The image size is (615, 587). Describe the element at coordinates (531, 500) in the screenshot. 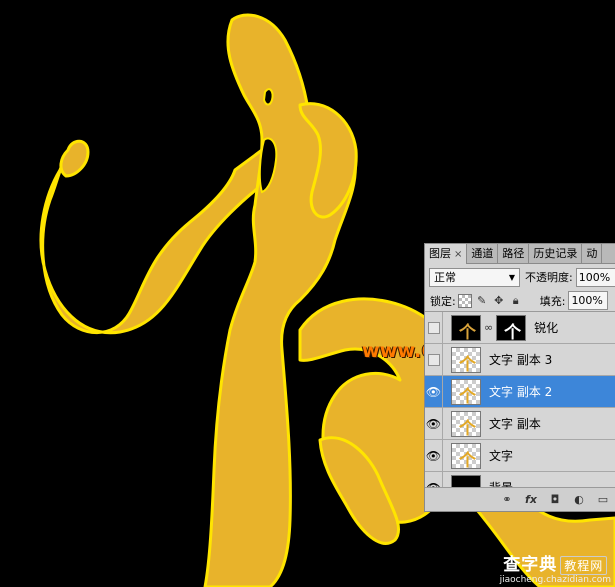

I see `fx-icon: fx` at that location.